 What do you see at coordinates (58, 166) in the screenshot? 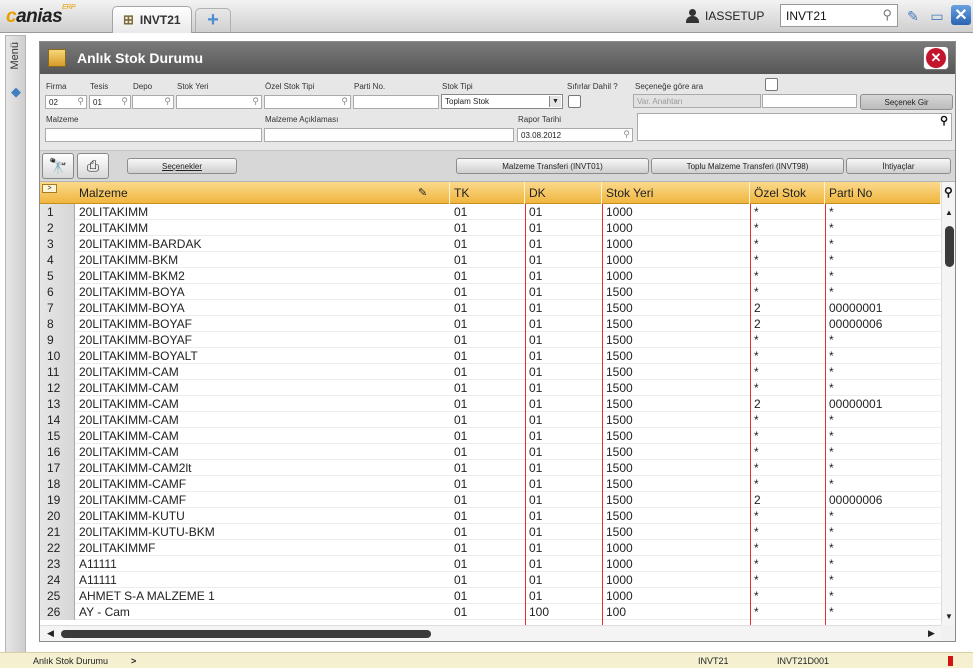
I see `binoculars-icon: 🔭` at bounding box center [58, 166].